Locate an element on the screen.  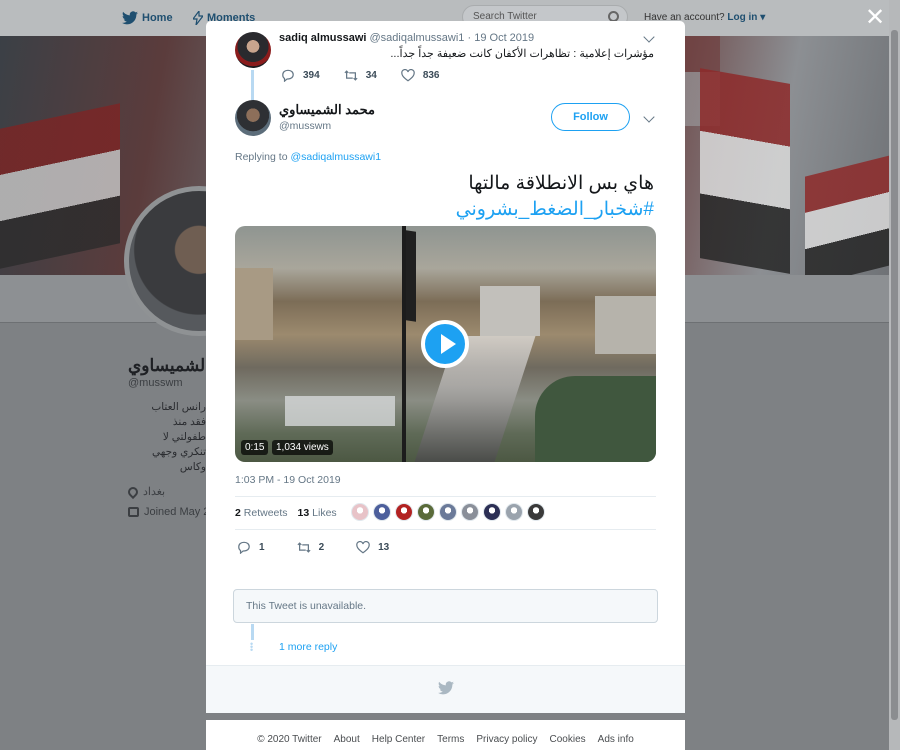
profile-name: الشميساوي is located at coordinates (169, 365).